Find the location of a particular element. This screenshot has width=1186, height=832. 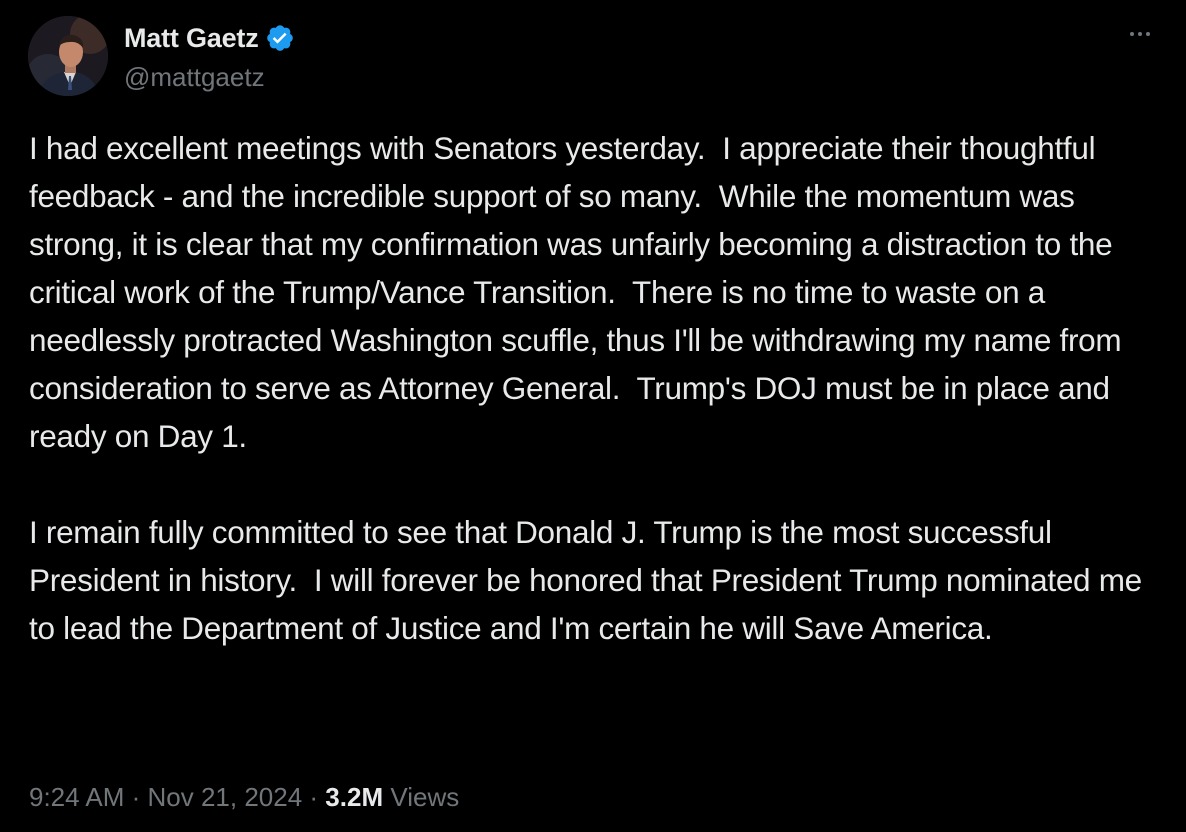

views-gap is located at coordinates (386, 797).